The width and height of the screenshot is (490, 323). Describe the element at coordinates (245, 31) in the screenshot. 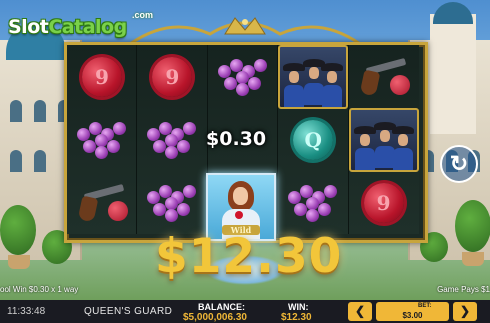

I see `frame-crown-ornament` at that location.